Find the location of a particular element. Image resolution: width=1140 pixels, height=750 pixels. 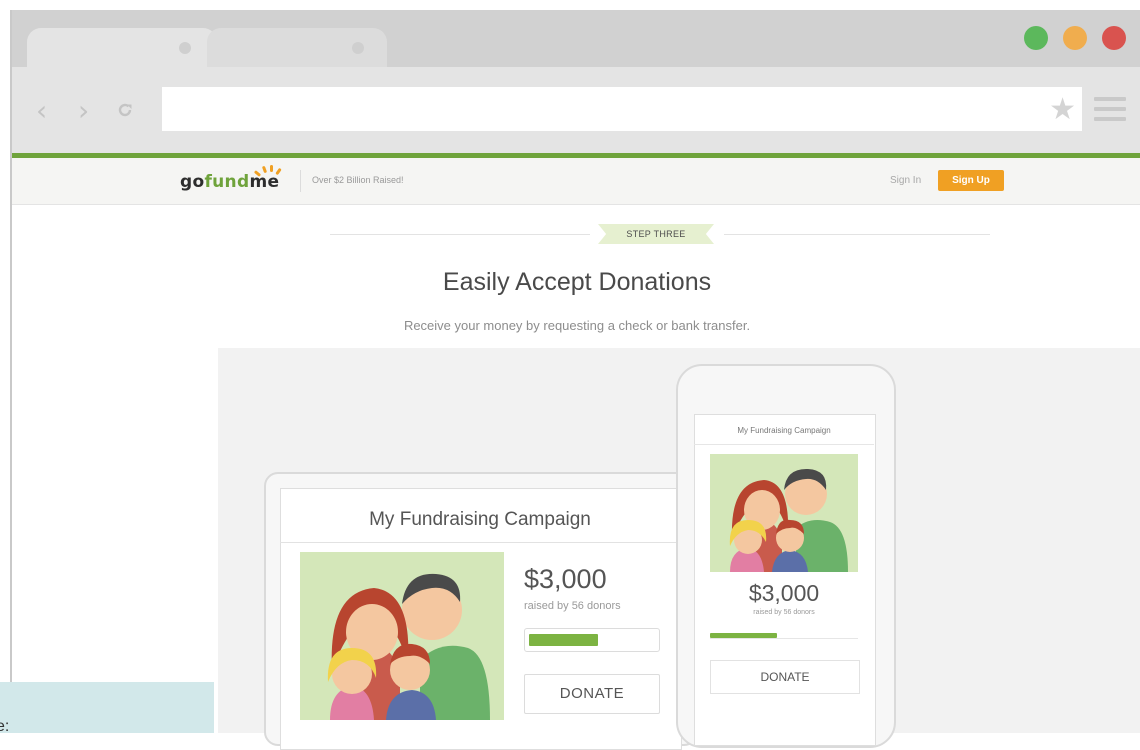

sign-in-link: Sign In is located at coordinates (905, 180).